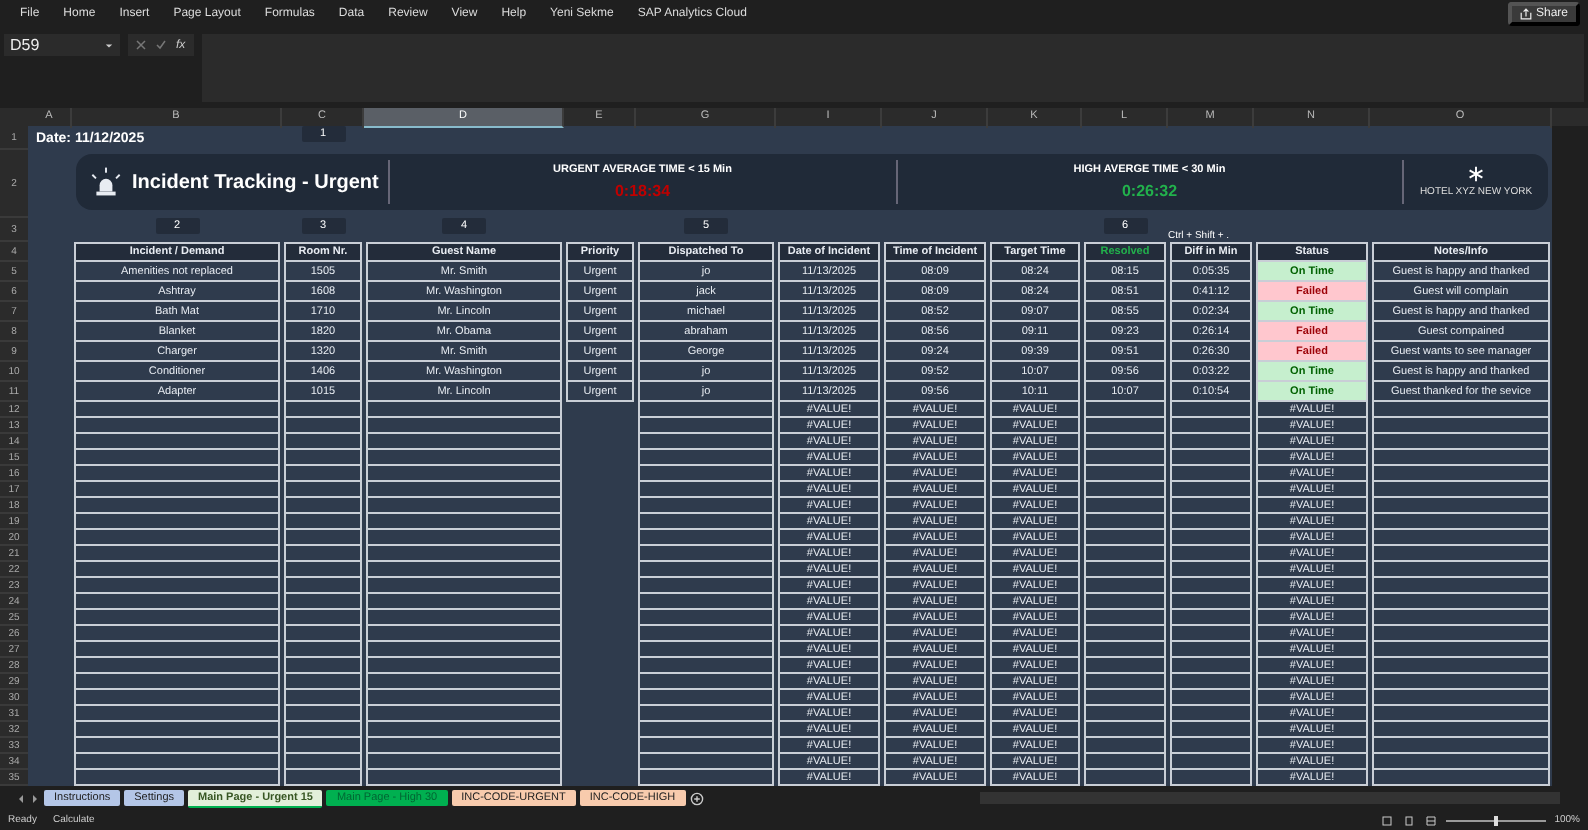  I want to click on add-sheet-icon, so click(696, 798).